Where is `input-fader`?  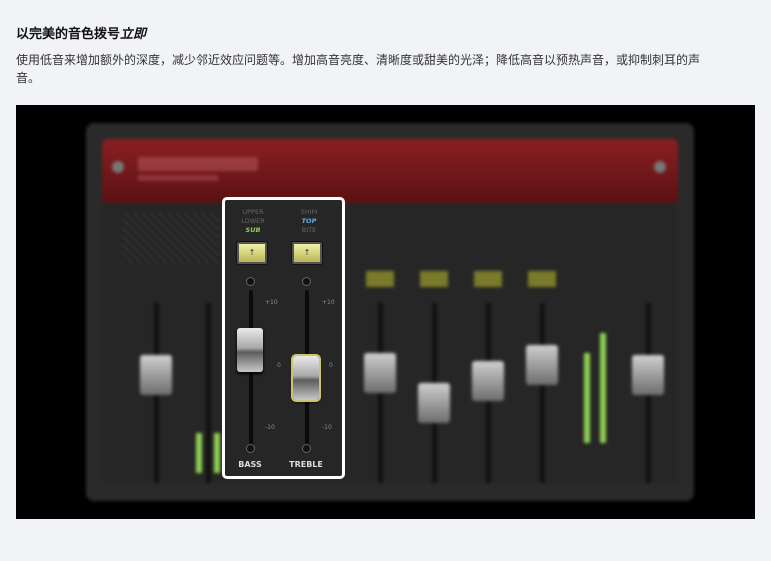
input-fader is located at coordinates (156, 401).